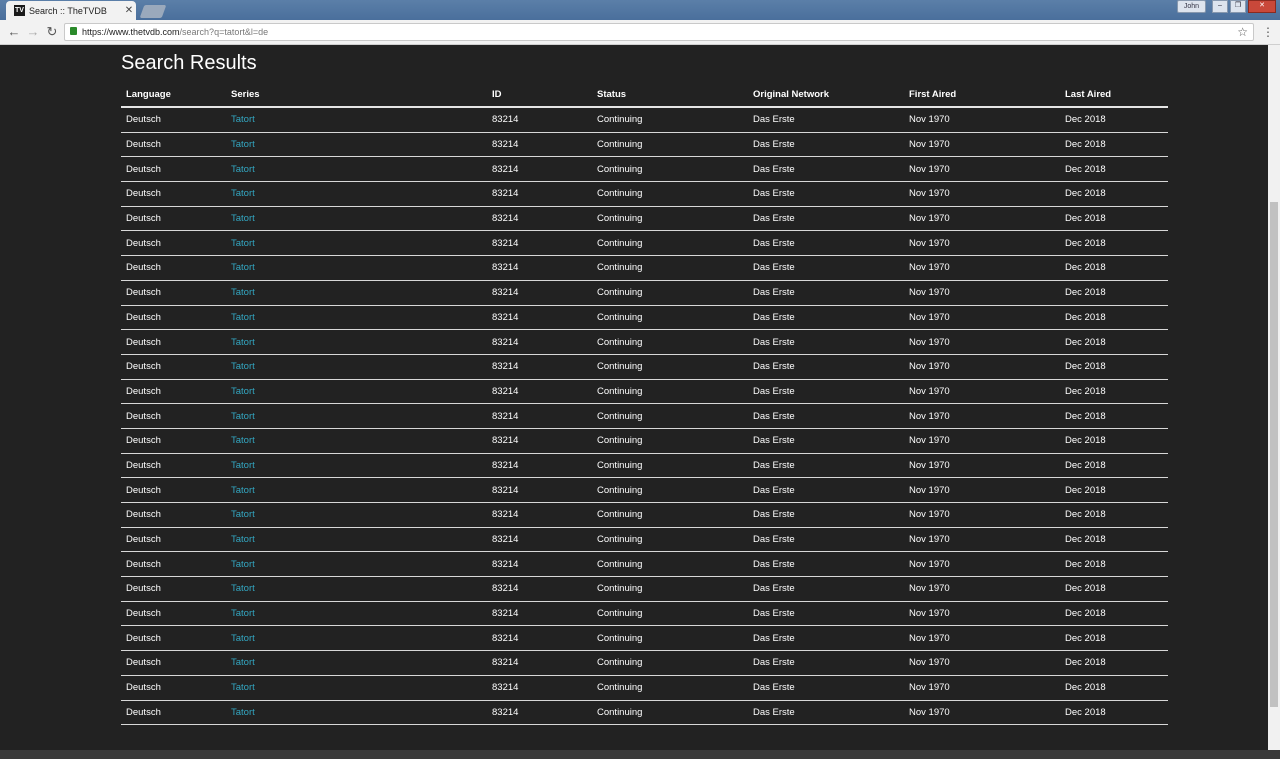  Describe the element at coordinates (640, 10) in the screenshot. I see `tab-strip: TV Search :: TheTVDB ✕ John – ❐ ✕` at that location.